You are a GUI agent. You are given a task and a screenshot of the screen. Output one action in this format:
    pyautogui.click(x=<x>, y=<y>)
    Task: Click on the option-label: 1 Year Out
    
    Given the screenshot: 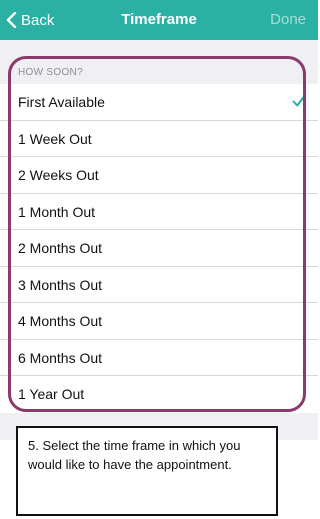 What is the action you would take?
    pyautogui.click(x=51, y=394)
    